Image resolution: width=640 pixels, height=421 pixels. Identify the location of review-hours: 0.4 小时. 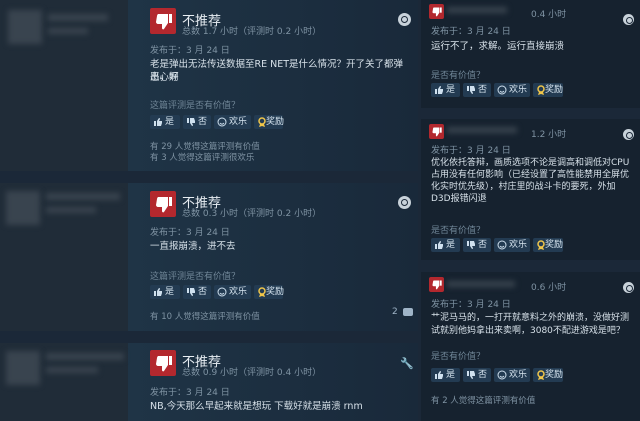
(549, 15).